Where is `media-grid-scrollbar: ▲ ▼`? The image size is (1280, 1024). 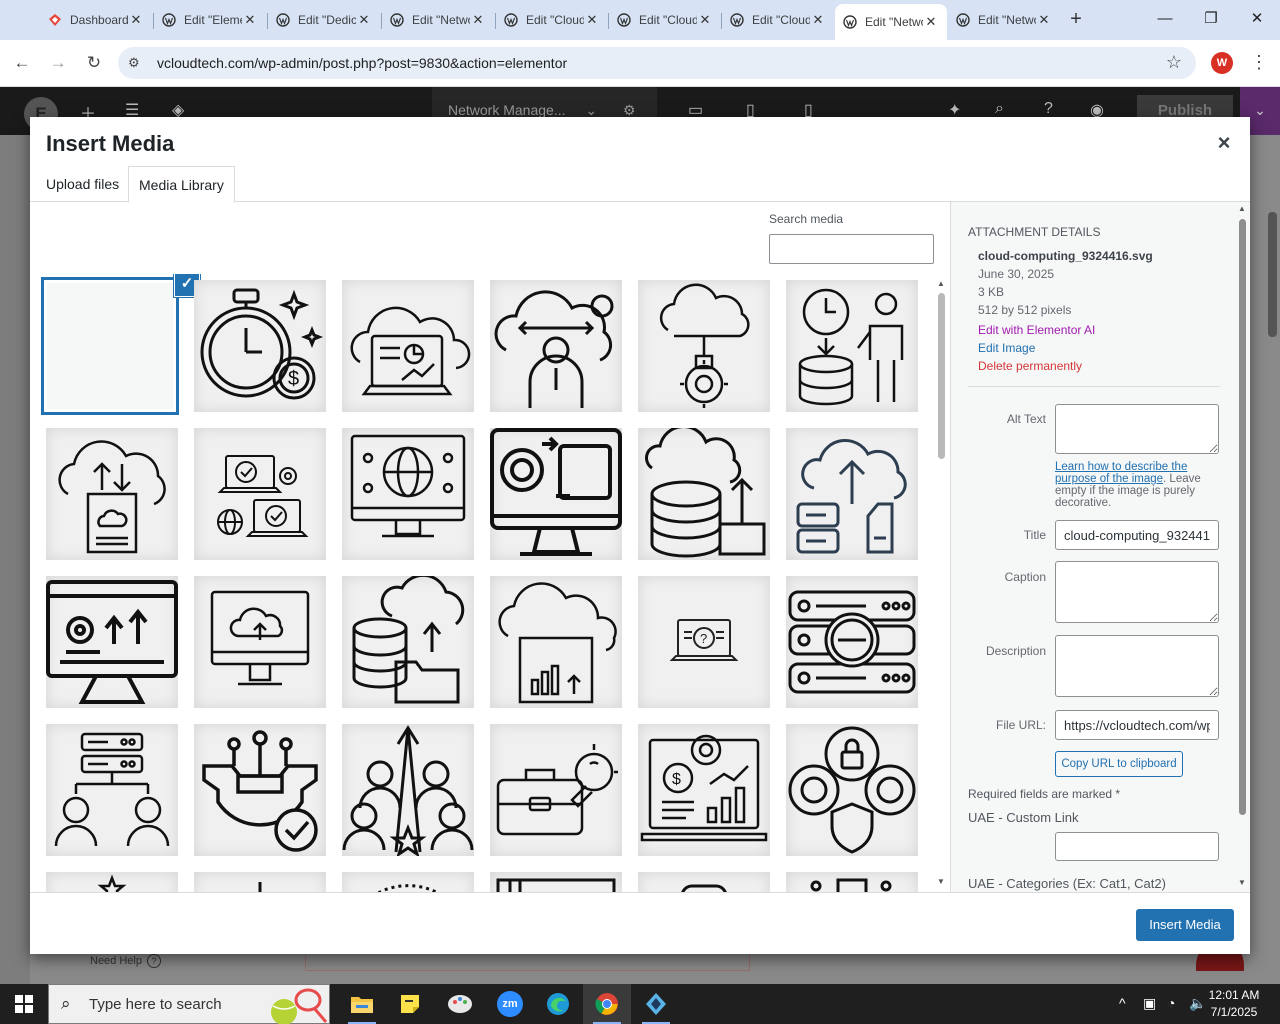
media-grid-scrollbar: ▲ ▼ is located at coordinates (941, 584).